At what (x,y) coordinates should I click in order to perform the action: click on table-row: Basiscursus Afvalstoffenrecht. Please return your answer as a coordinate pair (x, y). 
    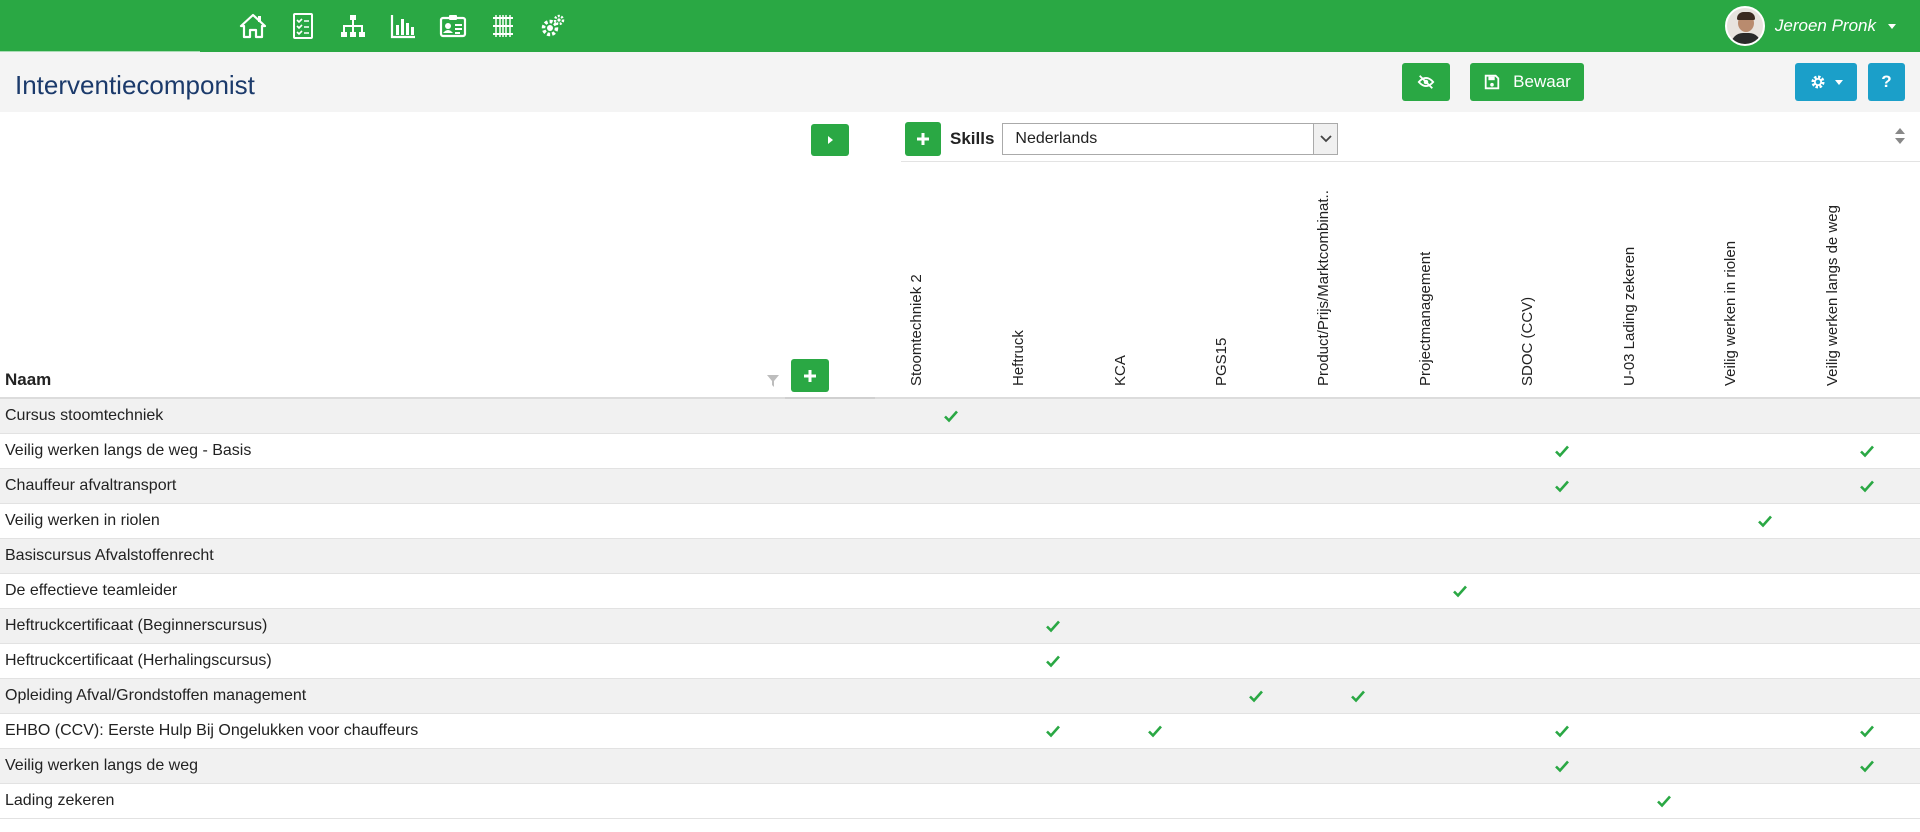
    Looking at the image, I should click on (960, 556).